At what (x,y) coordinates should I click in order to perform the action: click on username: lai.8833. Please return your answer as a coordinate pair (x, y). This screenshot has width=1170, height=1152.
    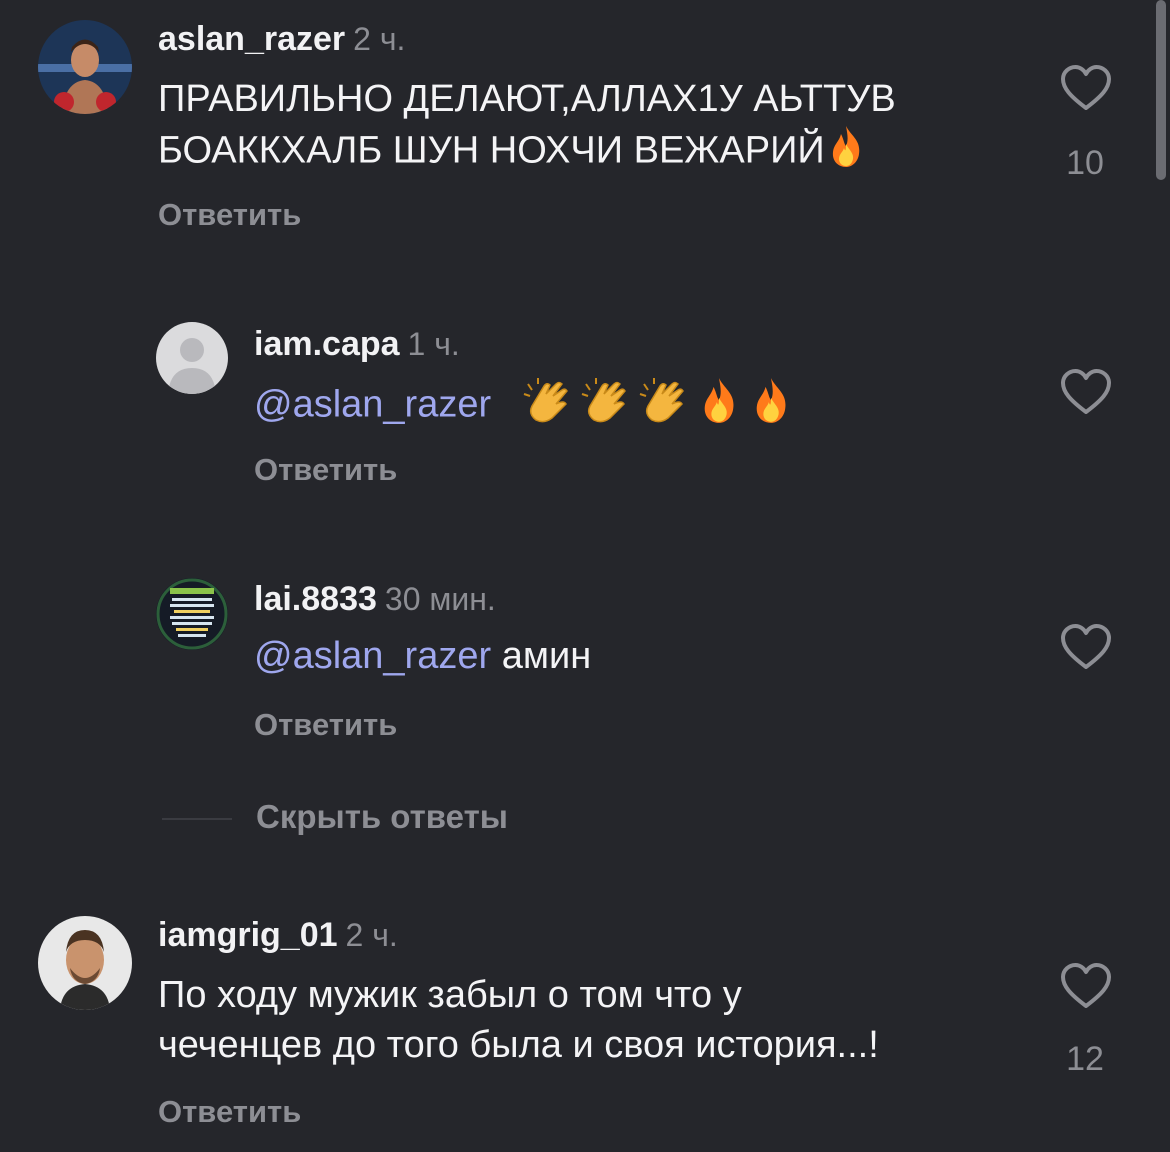
    Looking at the image, I should click on (315, 599).